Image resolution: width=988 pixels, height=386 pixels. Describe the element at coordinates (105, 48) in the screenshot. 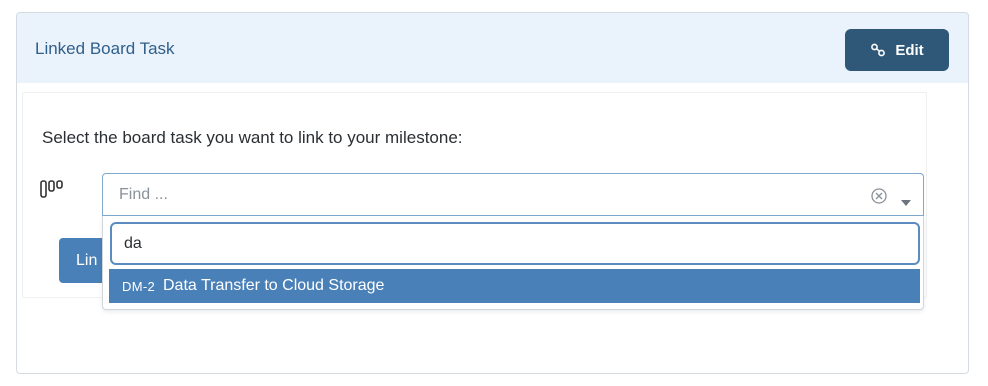

I see `panel-title: Linked Board Task` at that location.